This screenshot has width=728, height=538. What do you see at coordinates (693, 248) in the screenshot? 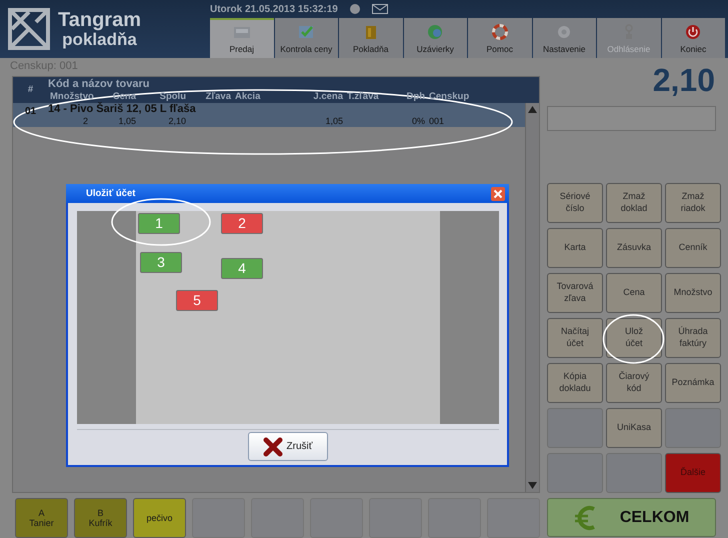
I see `function-button: Cenník` at bounding box center [693, 248].